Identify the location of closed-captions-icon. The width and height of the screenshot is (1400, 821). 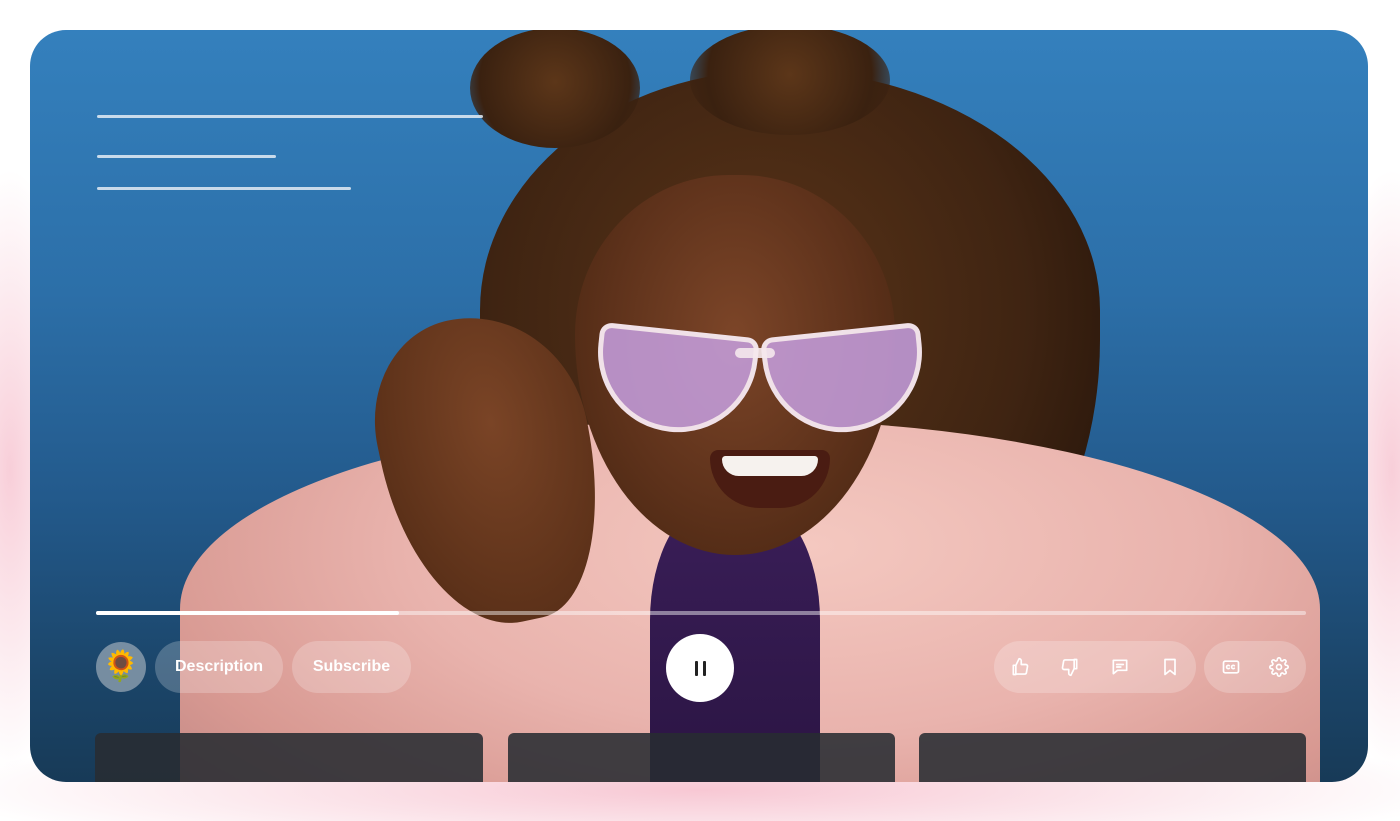
(1231, 667).